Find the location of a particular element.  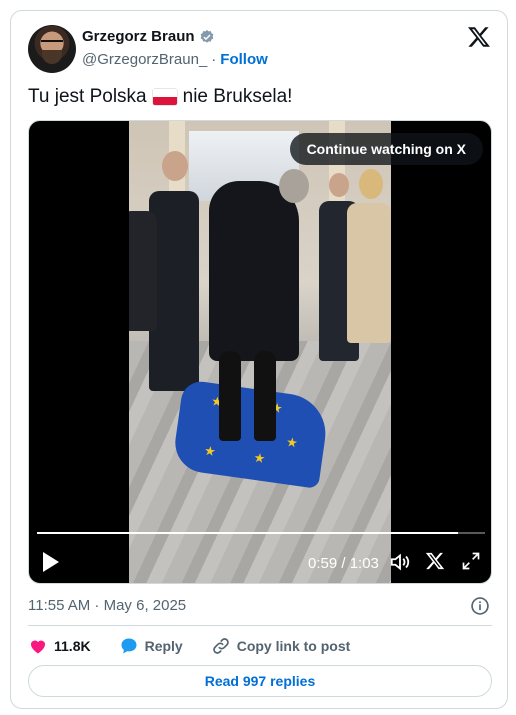

author-name-row: Grzegorz Braun is located at coordinates (148, 36).